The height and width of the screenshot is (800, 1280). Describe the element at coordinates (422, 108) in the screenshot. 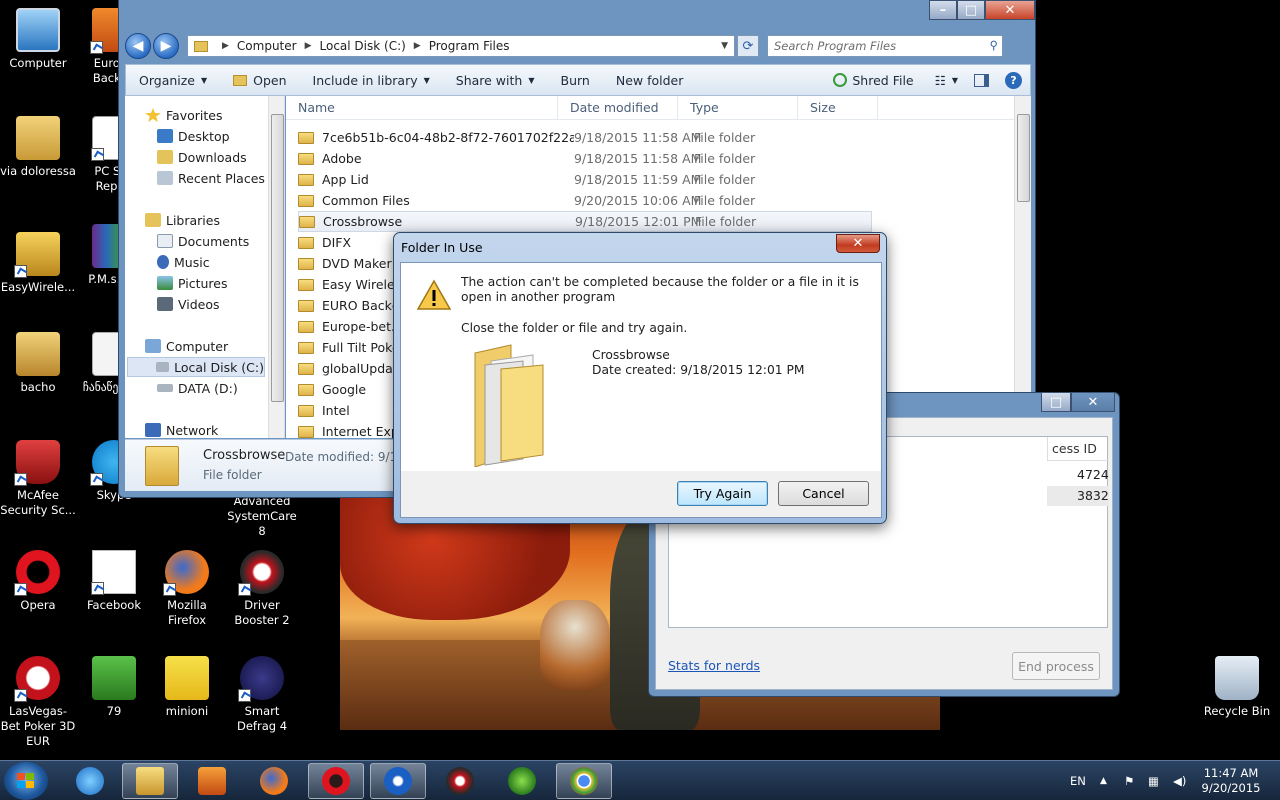

I see `column-header-name: Name` at that location.